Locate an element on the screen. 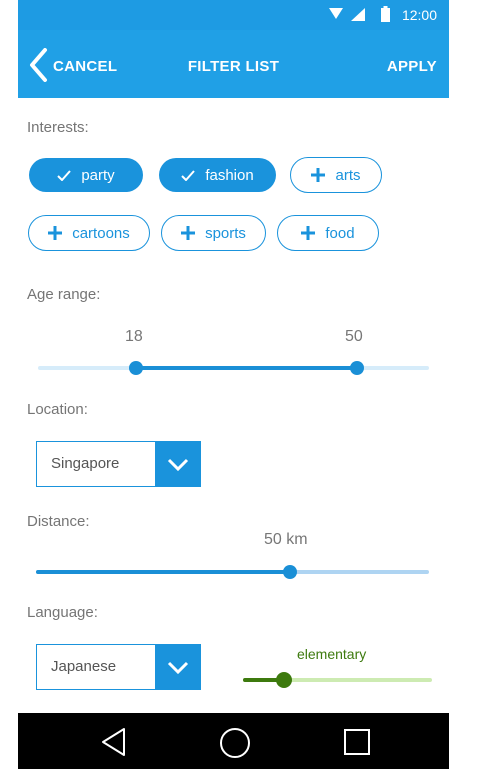 The height and width of the screenshot is (769, 478). status-time: 12:00 is located at coordinates (419, 15).